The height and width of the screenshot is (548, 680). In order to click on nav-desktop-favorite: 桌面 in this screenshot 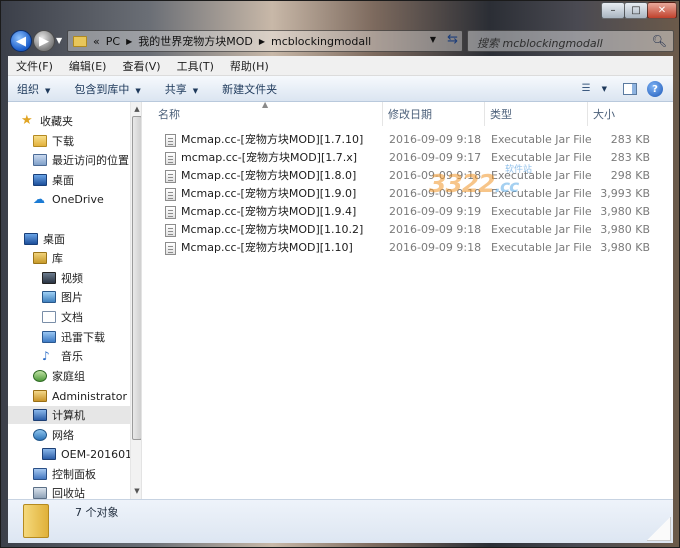, I will do `click(53, 180)`.